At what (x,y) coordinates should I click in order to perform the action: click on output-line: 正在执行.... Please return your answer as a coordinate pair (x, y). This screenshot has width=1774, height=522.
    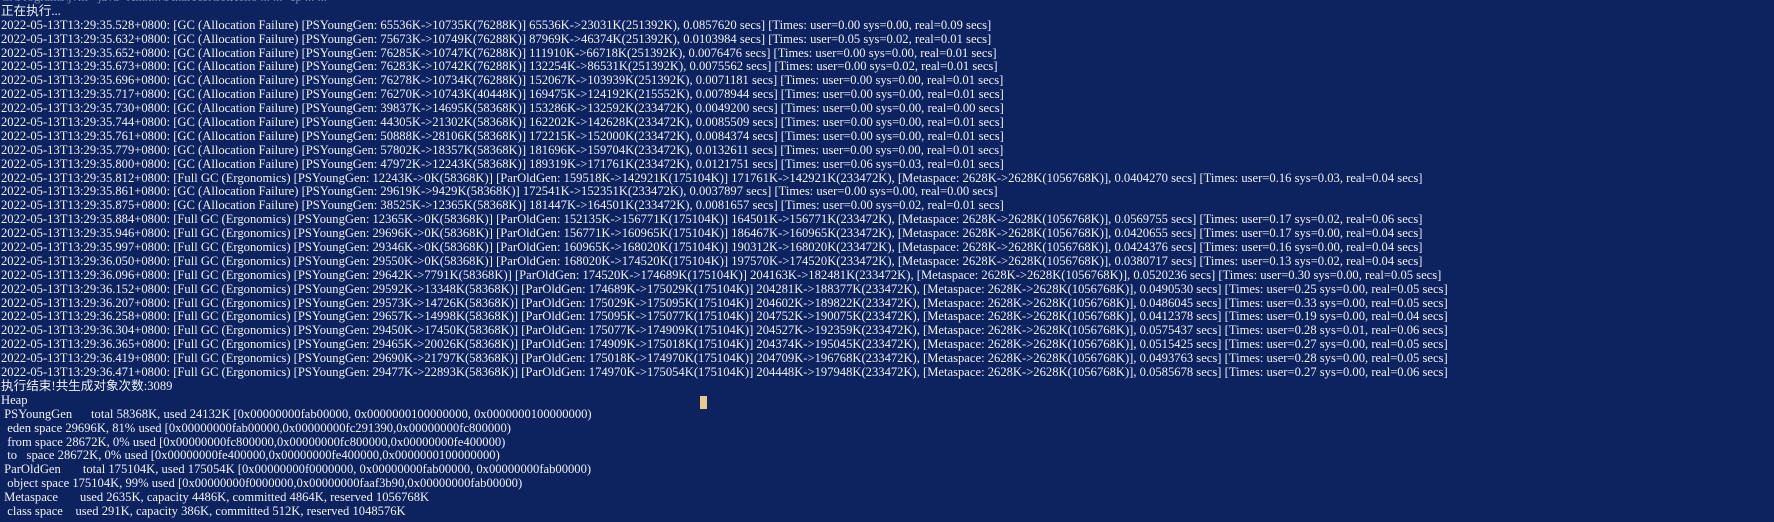
    Looking at the image, I should click on (31, 10).